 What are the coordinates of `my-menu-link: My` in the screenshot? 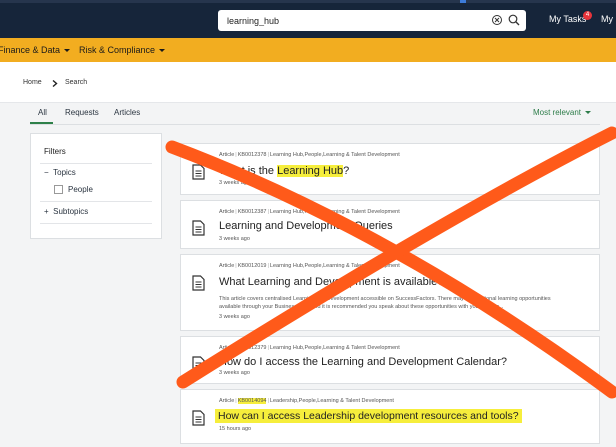 It's located at (607, 19).